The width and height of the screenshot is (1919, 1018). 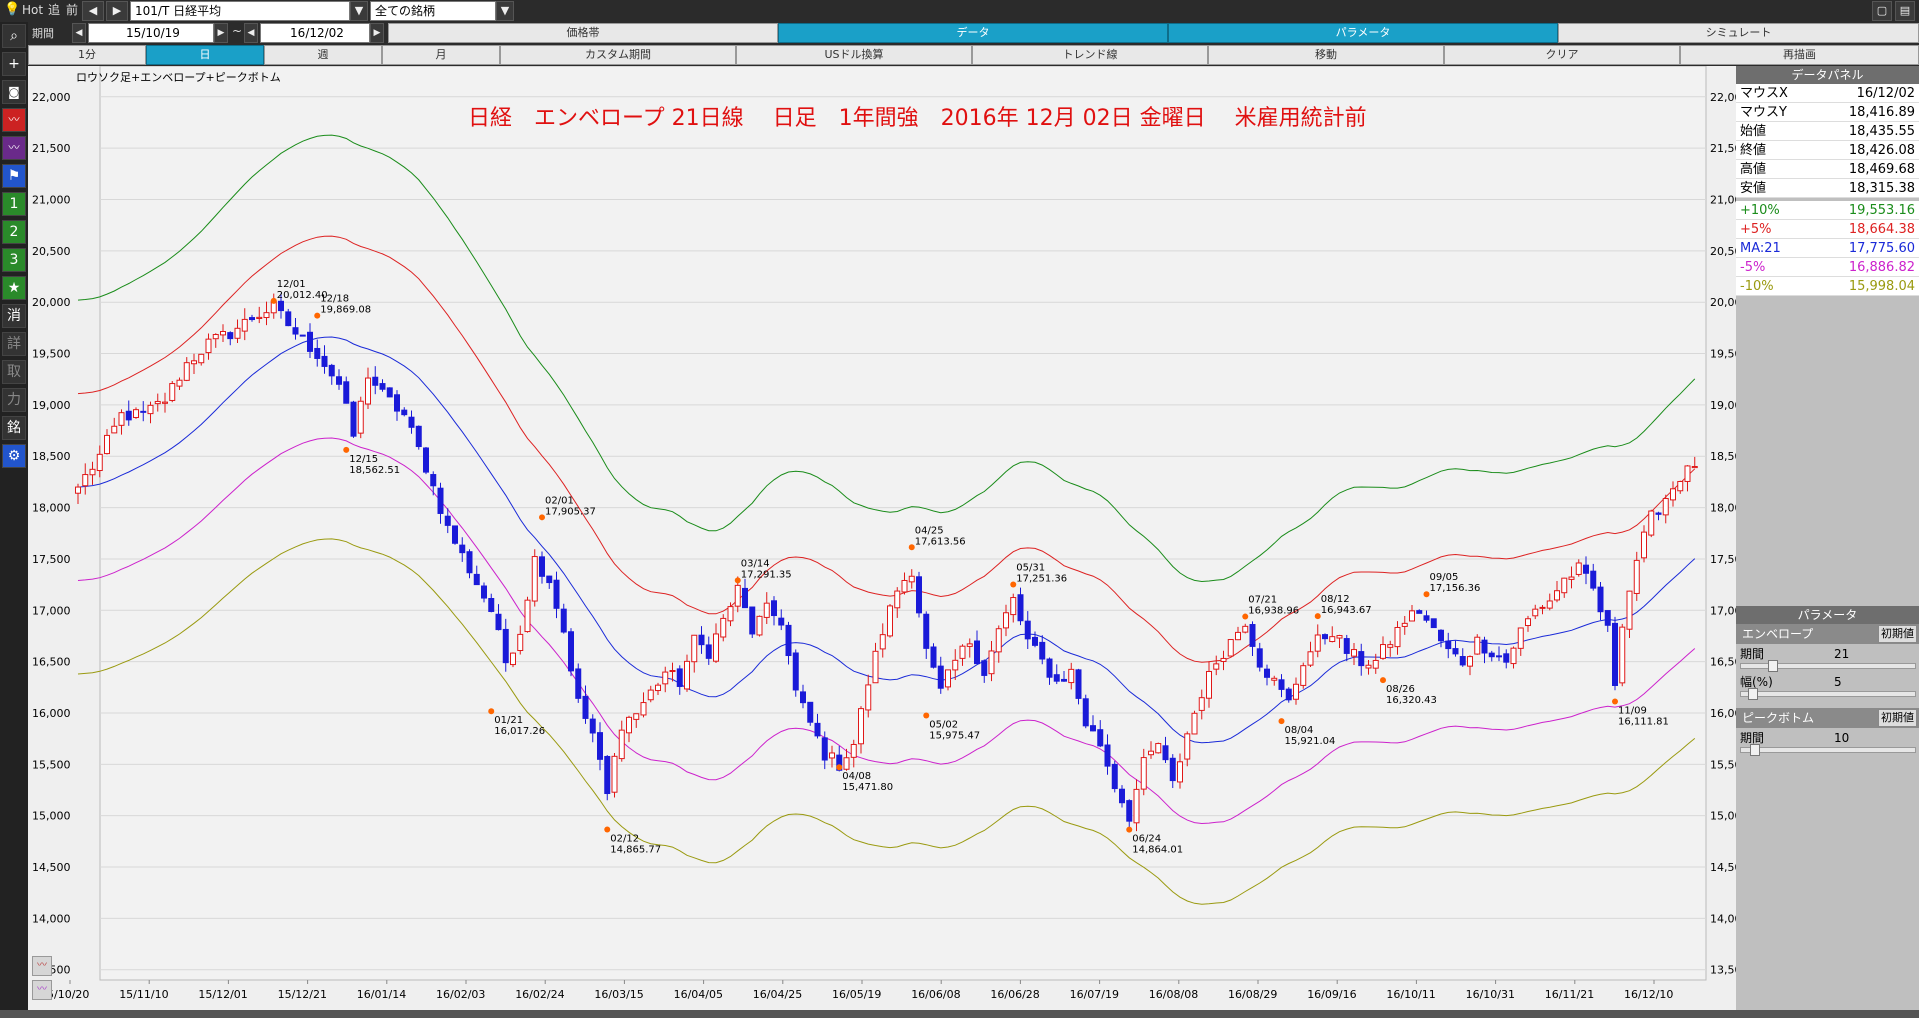 I want to click on symbol-button: 銘, so click(x=14, y=428).